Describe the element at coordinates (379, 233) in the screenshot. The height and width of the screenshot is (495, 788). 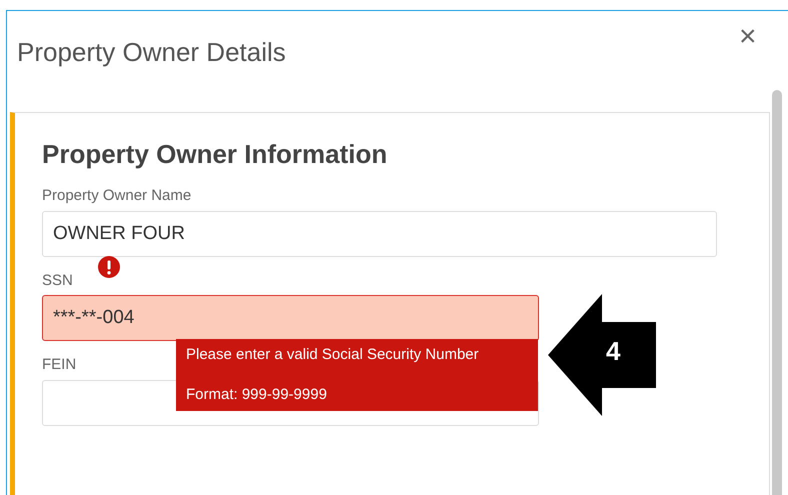
I see `input-field: OWNER FOUR` at that location.